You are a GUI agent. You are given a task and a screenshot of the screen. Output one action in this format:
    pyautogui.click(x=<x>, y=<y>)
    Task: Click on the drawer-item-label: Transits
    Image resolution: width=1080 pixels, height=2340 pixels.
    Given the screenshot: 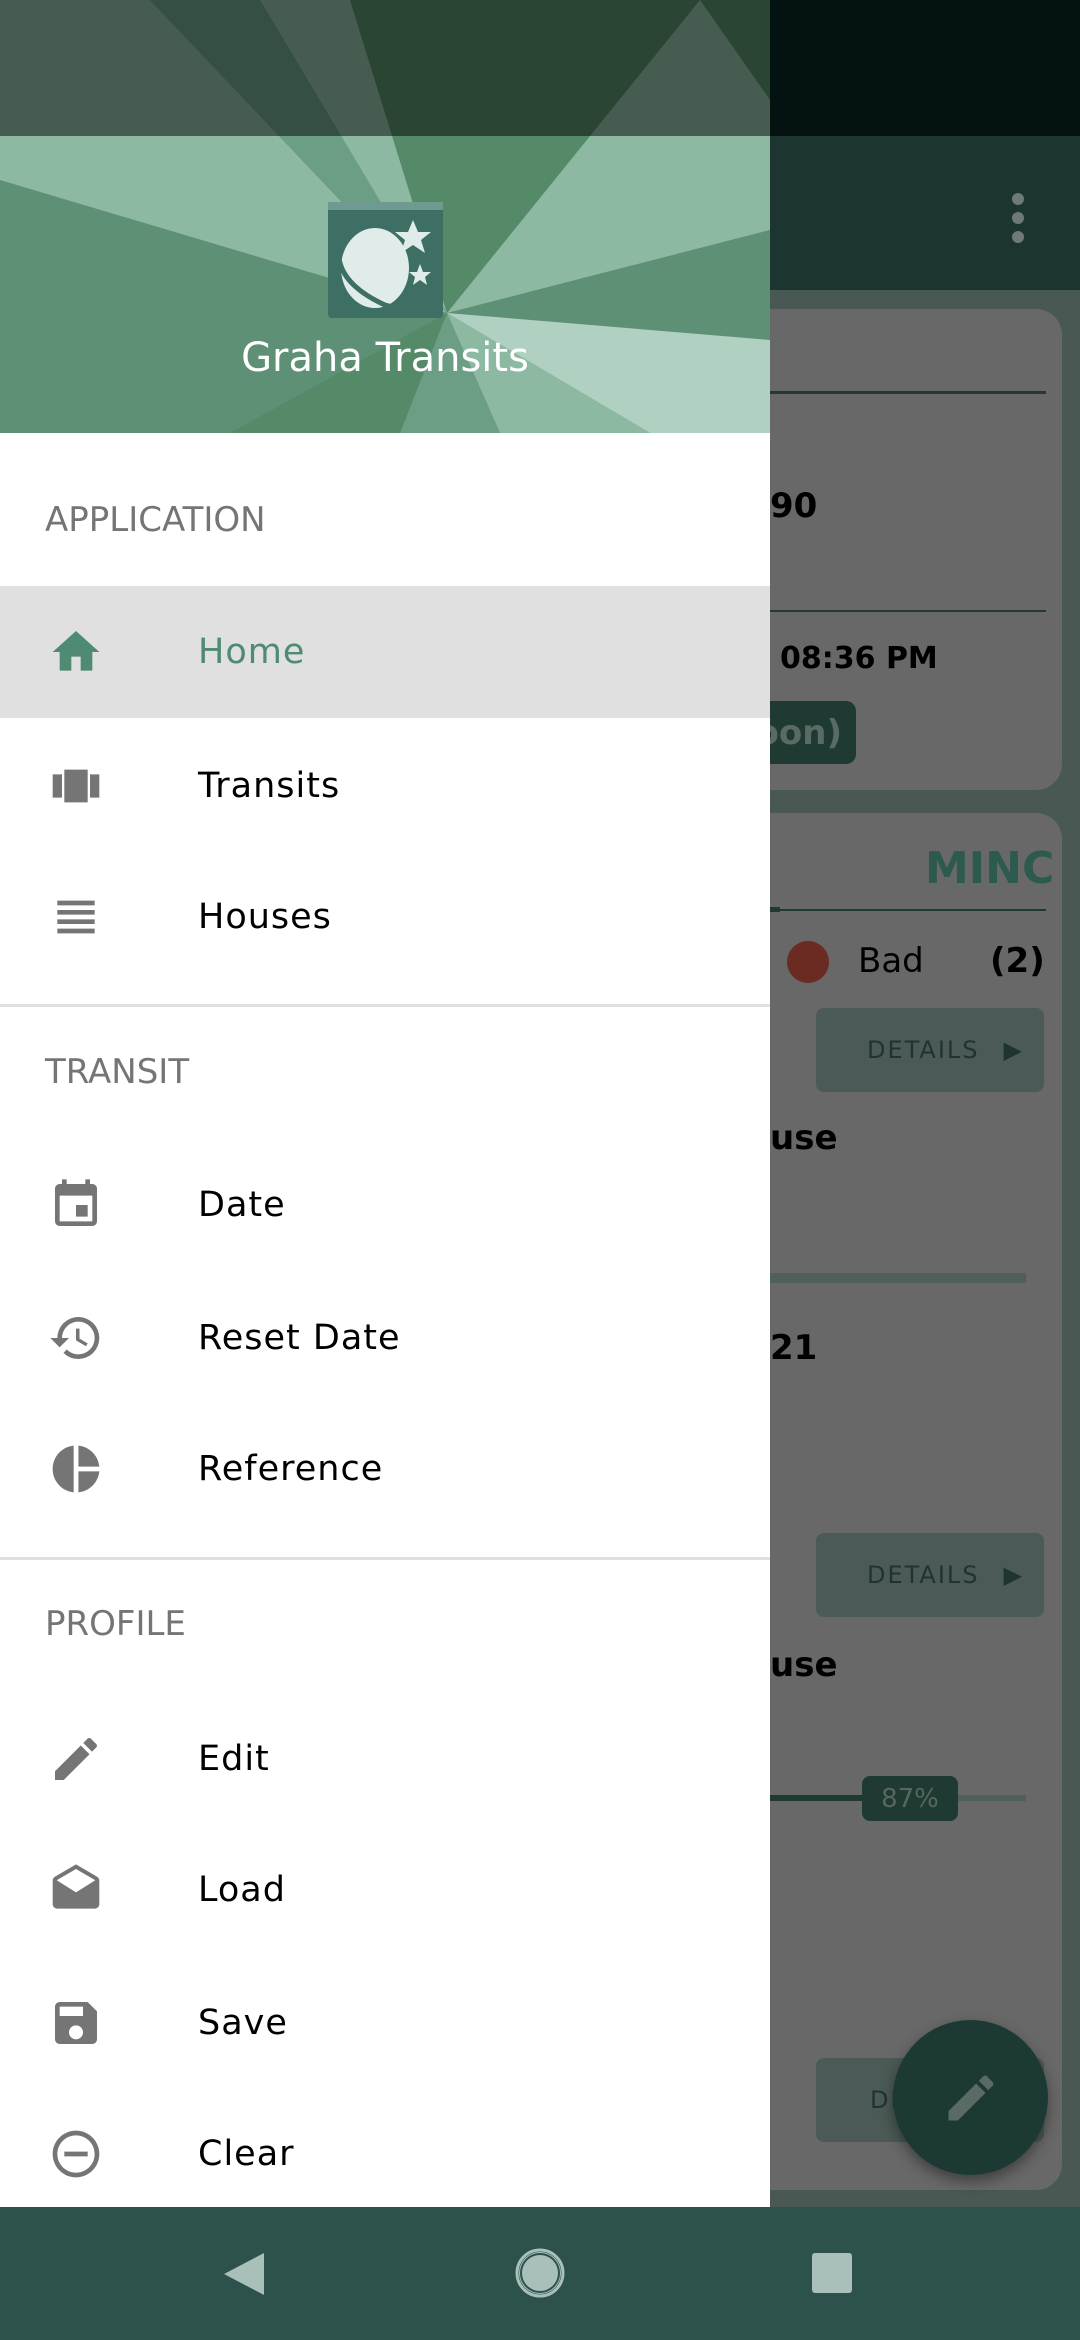 What is the action you would take?
    pyautogui.click(x=269, y=786)
    